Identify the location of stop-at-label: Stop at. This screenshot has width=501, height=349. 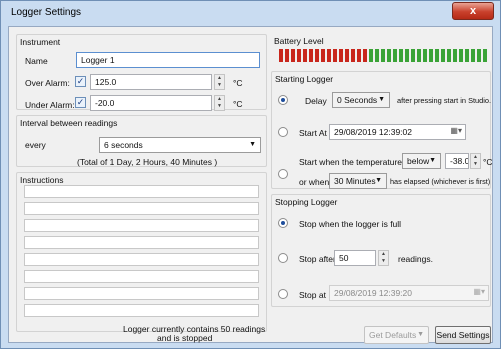
(312, 295).